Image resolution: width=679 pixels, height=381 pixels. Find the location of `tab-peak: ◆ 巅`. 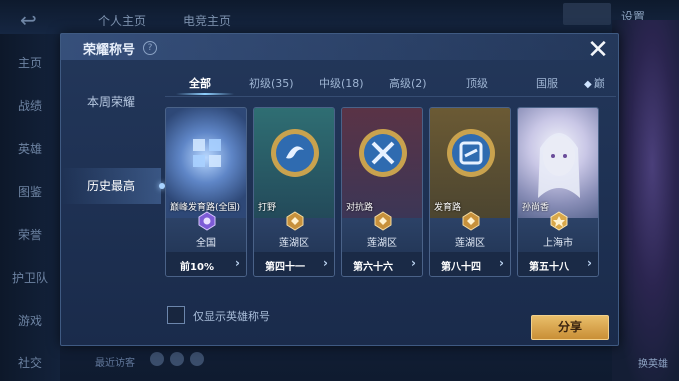

tab-peak: ◆ 巅 is located at coordinates (594, 83).